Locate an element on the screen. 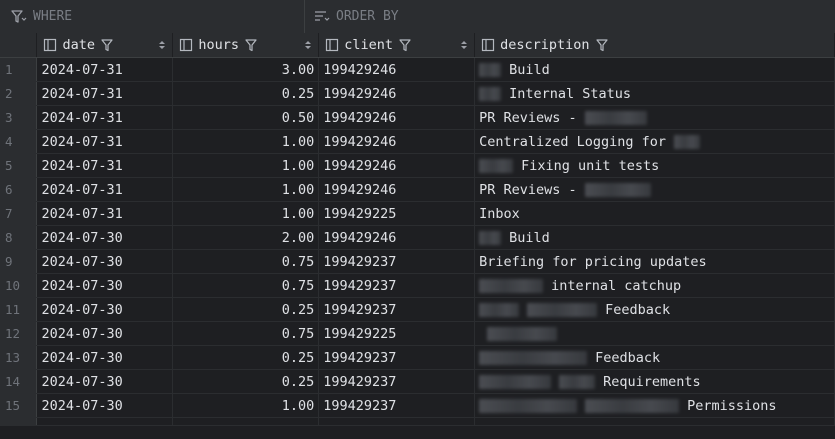 This screenshot has width=835, height=439. cell-hours: 0.50 is located at coordinates (246, 117).